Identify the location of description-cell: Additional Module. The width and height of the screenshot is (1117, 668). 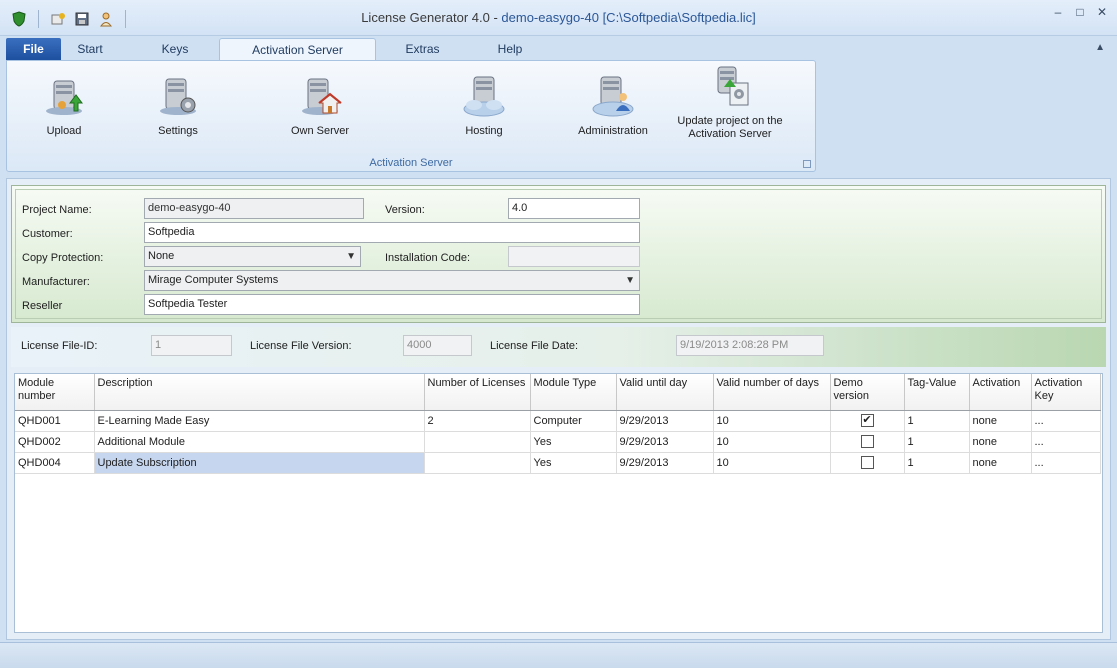
(259, 442).